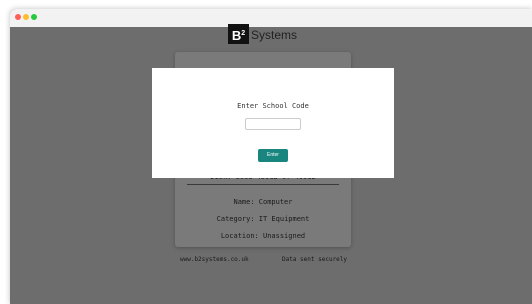 The height and width of the screenshot is (304, 532). I want to click on maximize-window-dot, so click(34, 17).